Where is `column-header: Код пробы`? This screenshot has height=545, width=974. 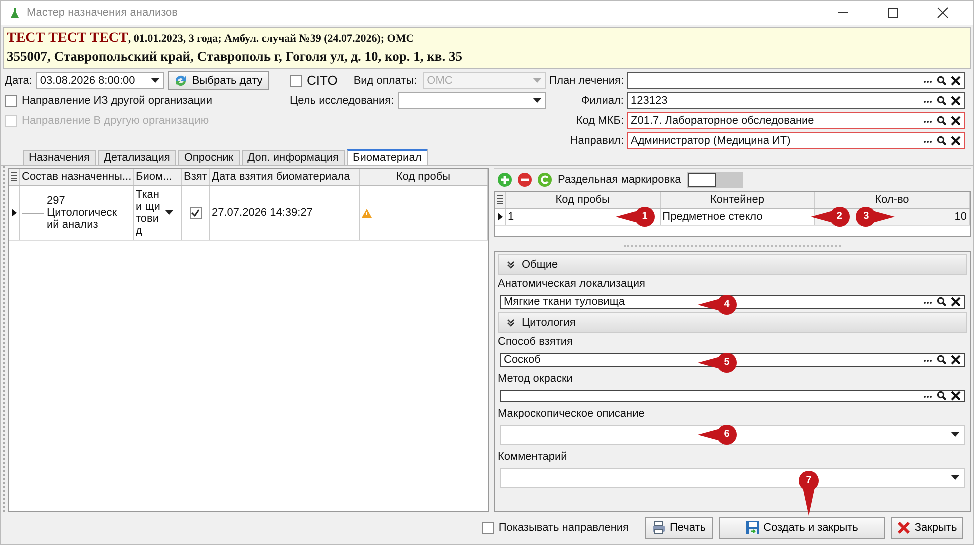
column-header: Код пробы is located at coordinates (424, 177).